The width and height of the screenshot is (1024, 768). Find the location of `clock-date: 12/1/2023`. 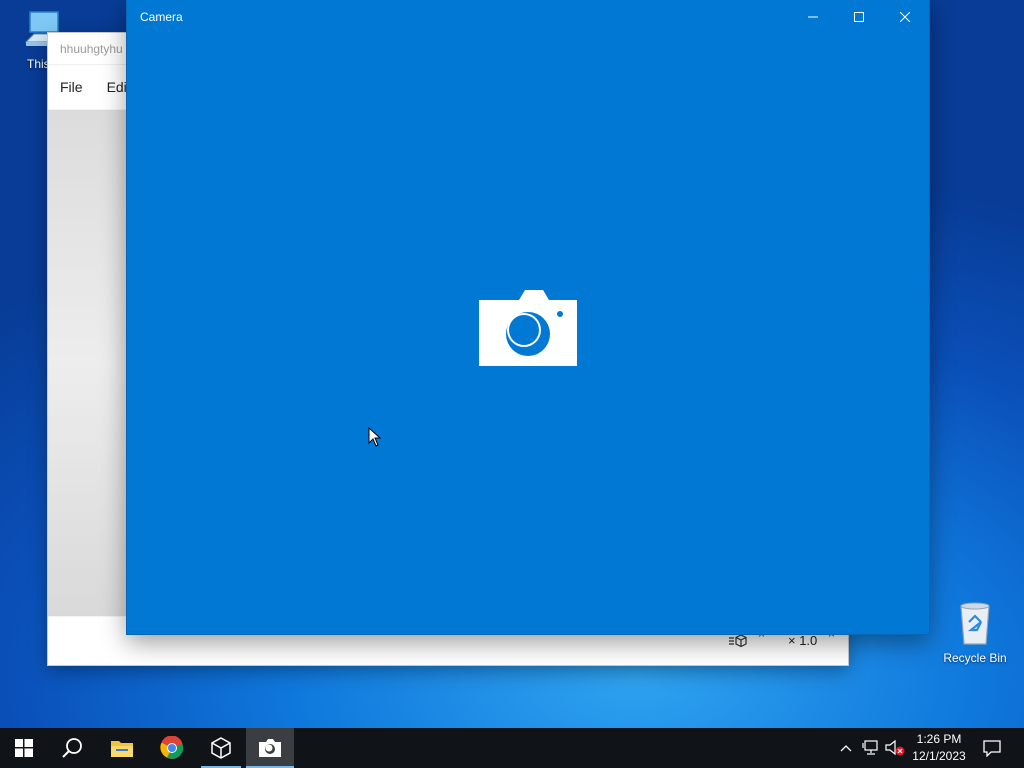

clock-date: 12/1/2023 is located at coordinates (939, 756).